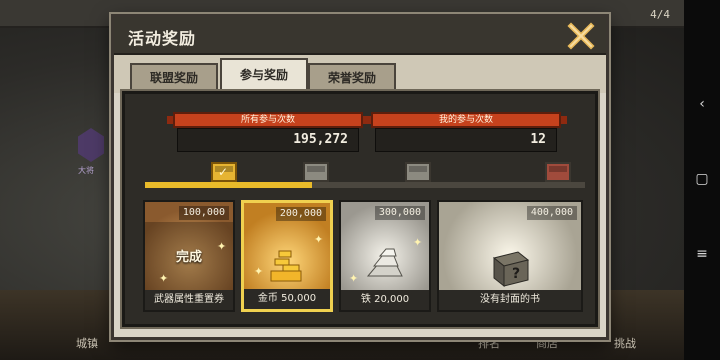 This screenshot has height=360, width=720. What do you see at coordinates (189, 300) in the screenshot?
I see `reward-caption: 武器属性重置券` at bounding box center [189, 300].